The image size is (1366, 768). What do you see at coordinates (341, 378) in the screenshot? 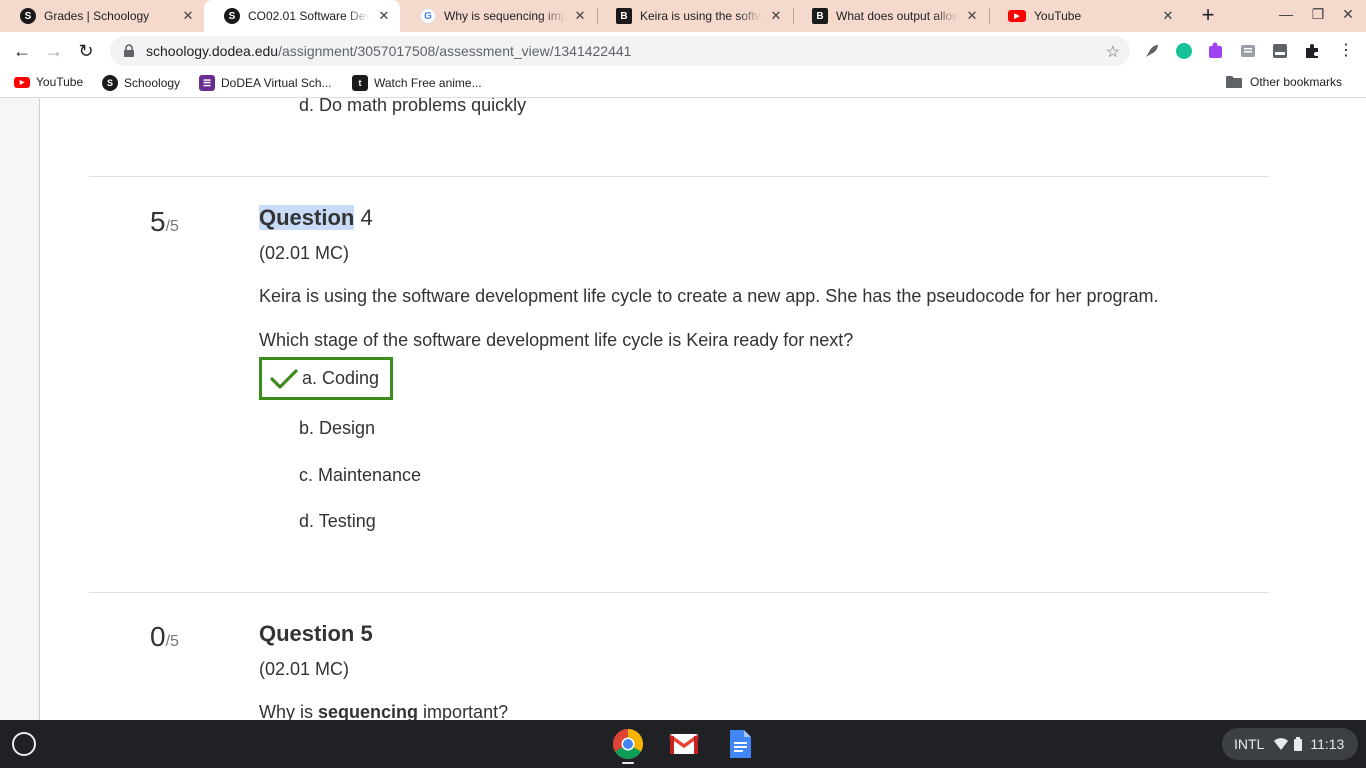
I see `answer-option-a: a. Coding` at bounding box center [341, 378].